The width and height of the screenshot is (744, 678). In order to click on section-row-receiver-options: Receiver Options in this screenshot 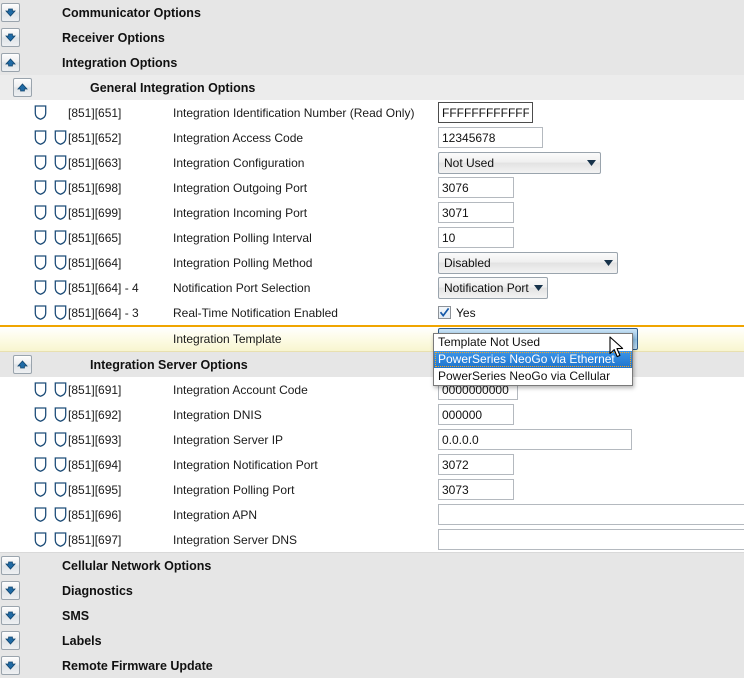, I will do `click(372, 37)`.